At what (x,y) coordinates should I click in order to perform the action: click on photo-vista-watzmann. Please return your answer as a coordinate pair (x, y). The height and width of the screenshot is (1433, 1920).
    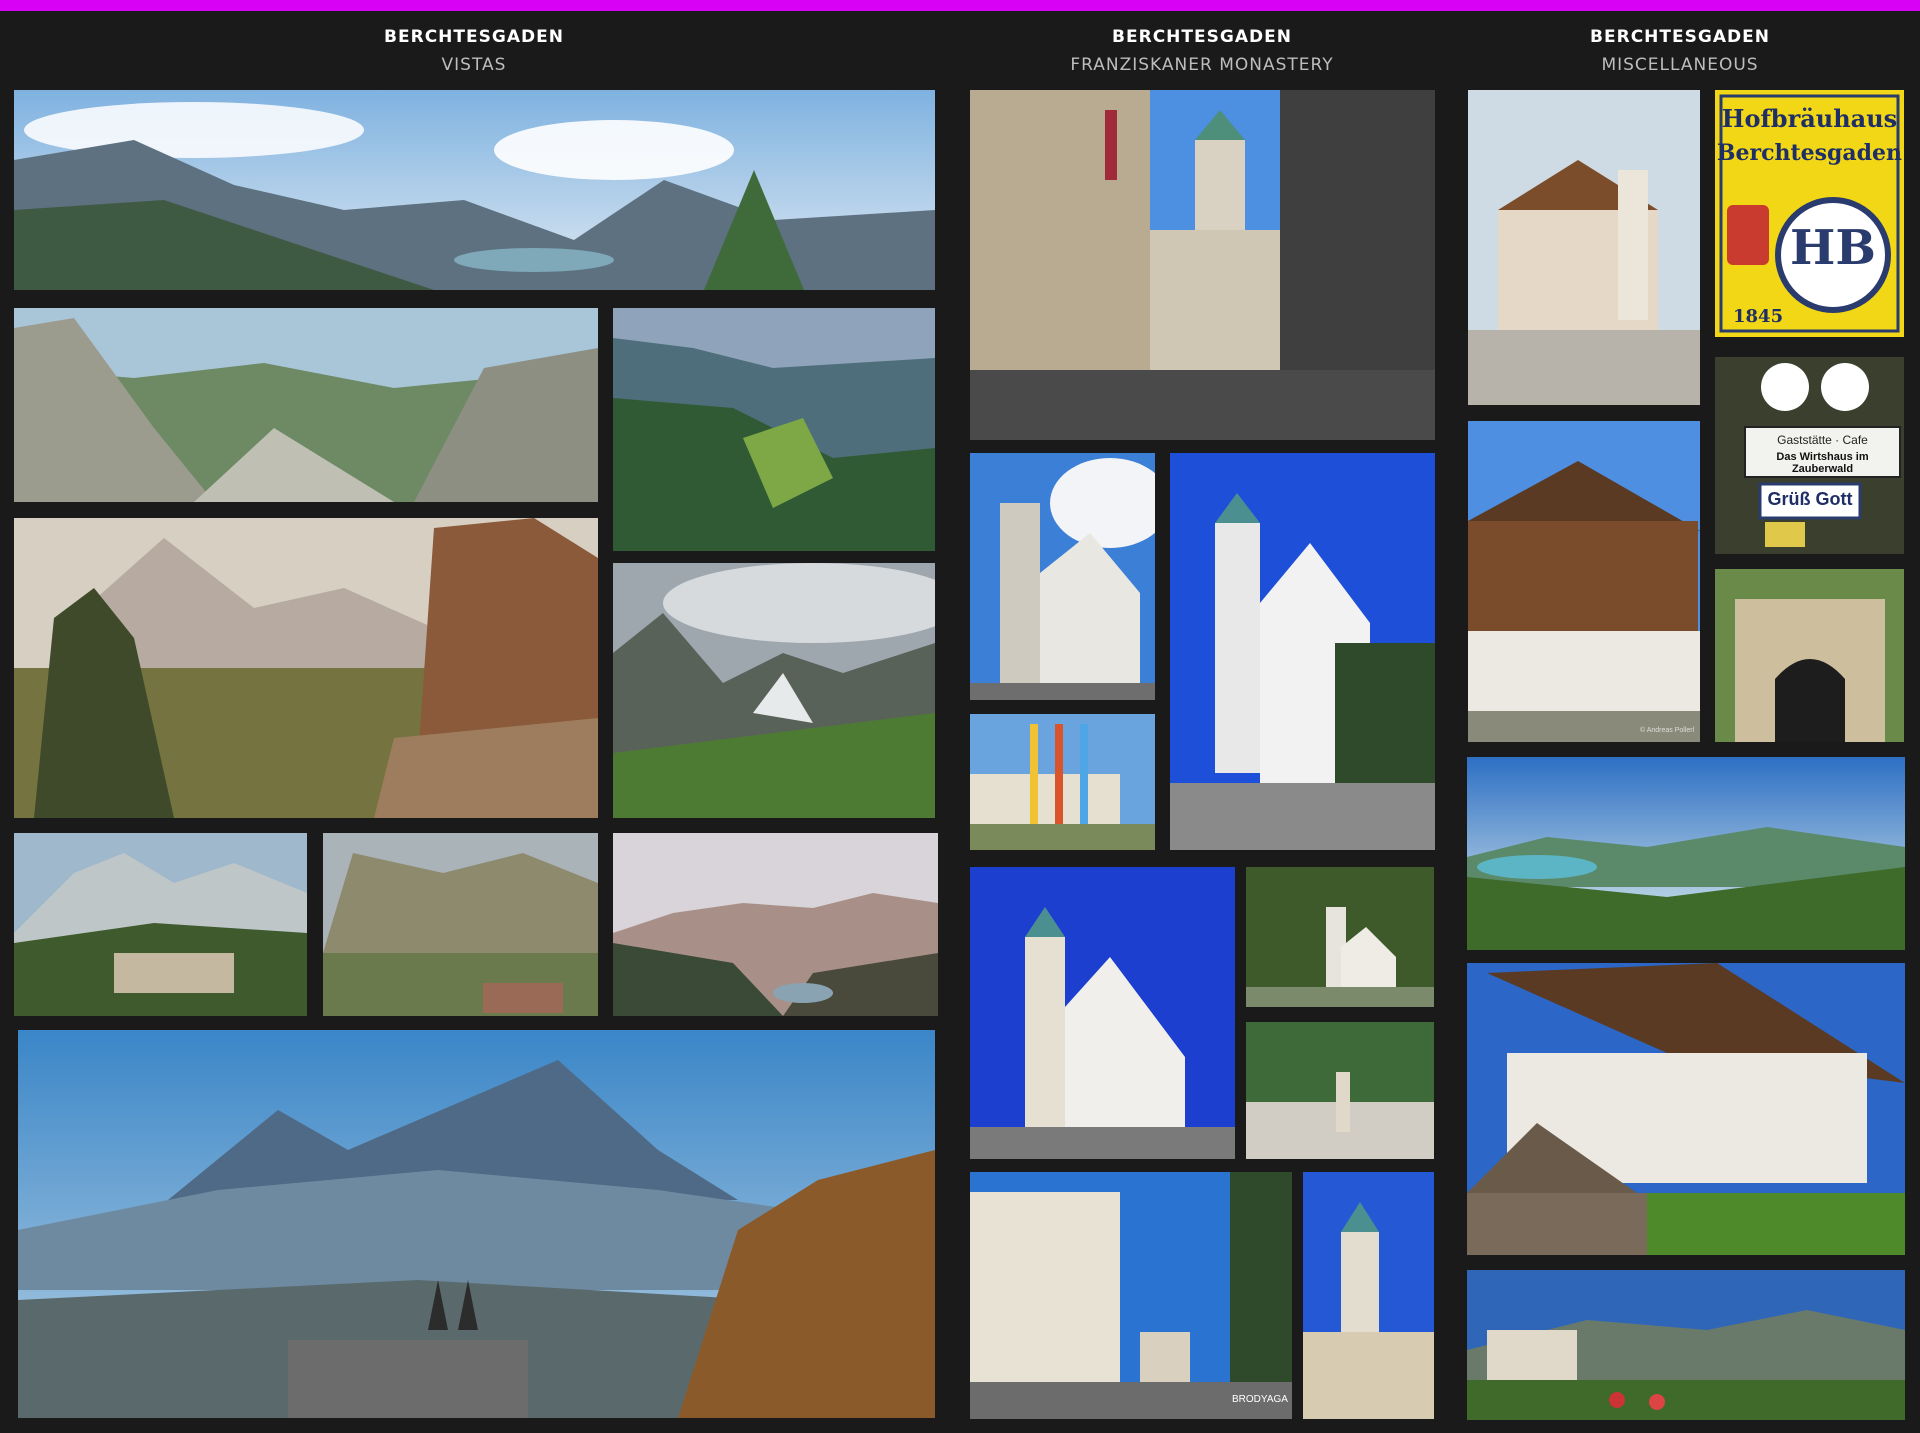
    Looking at the image, I should click on (476, 1224).